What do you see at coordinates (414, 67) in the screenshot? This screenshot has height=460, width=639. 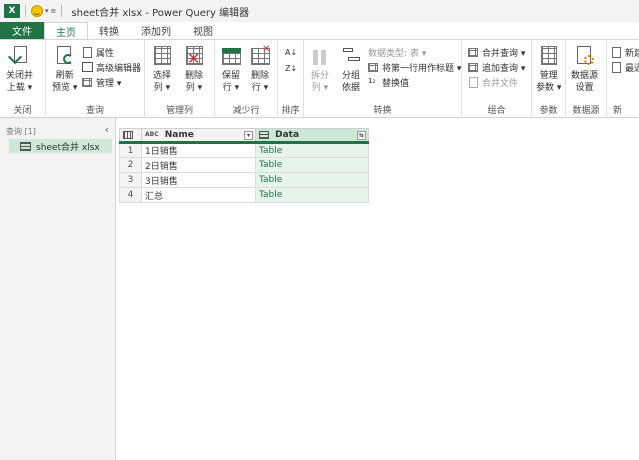 I see `use-first-row-as-headers-button: 将第一行用作标题 ▾` at bounding box center [414, 67].